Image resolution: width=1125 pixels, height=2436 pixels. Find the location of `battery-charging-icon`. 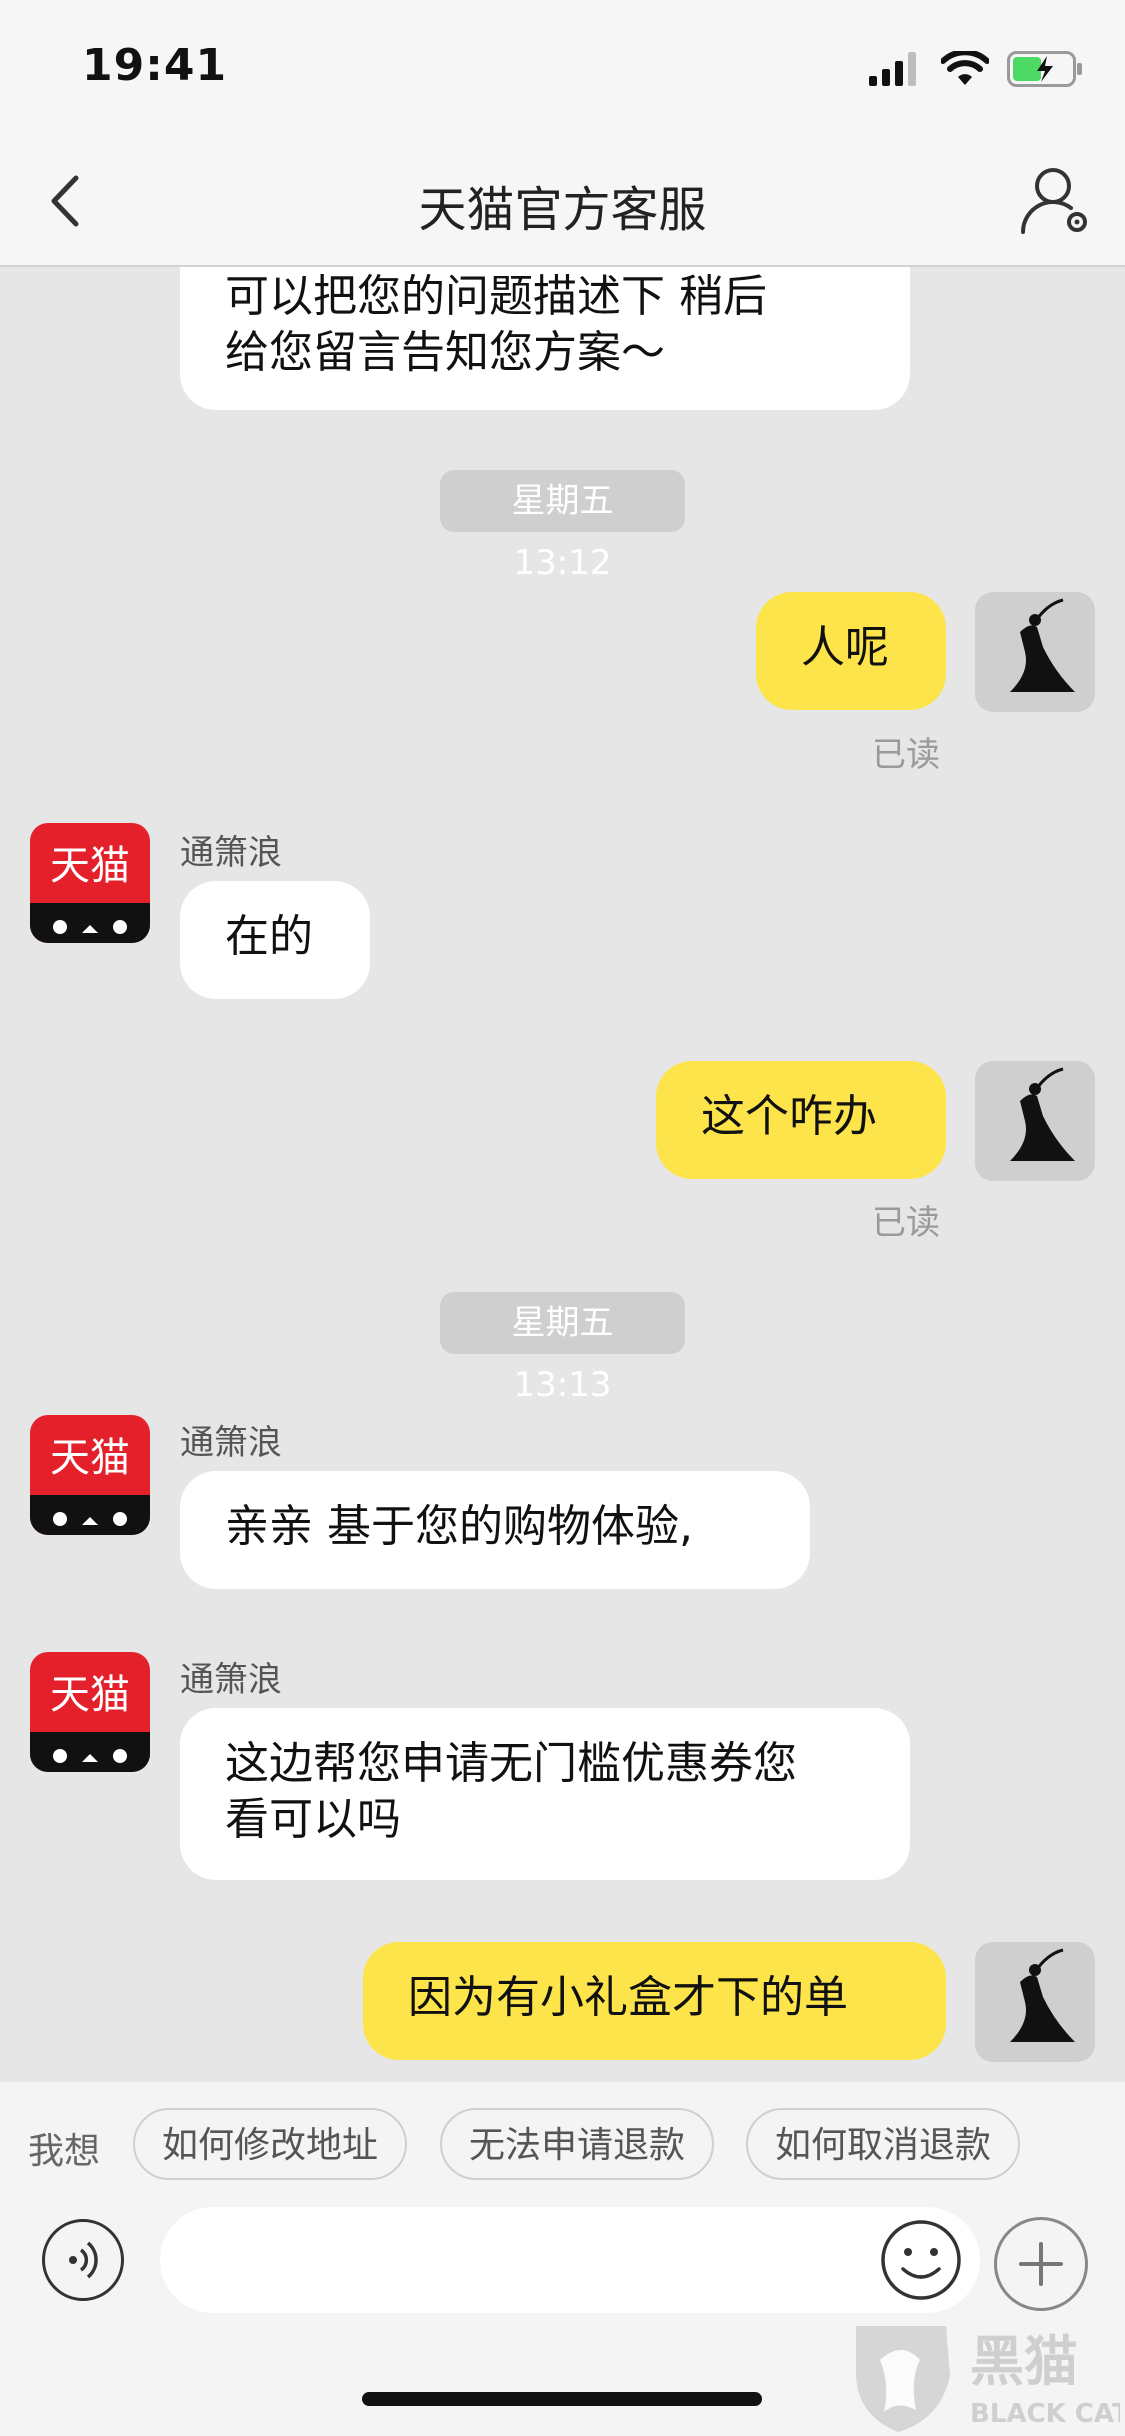

battery-charging-icon is located at coordinates (1044, 69).